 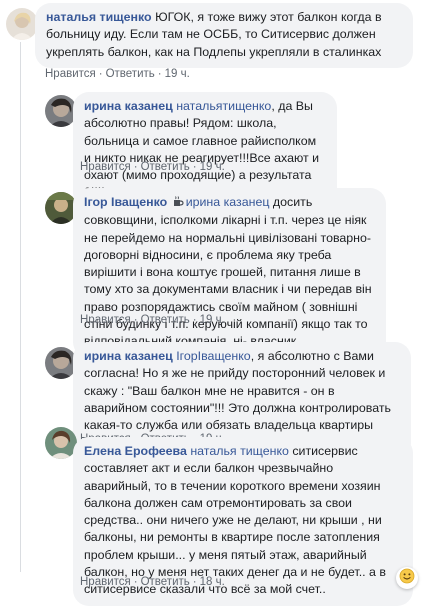 What do you see at coordinates (239, 451) in the screenshot?
I see `mention: наталья тищенко` at bounding box center [239, 451].